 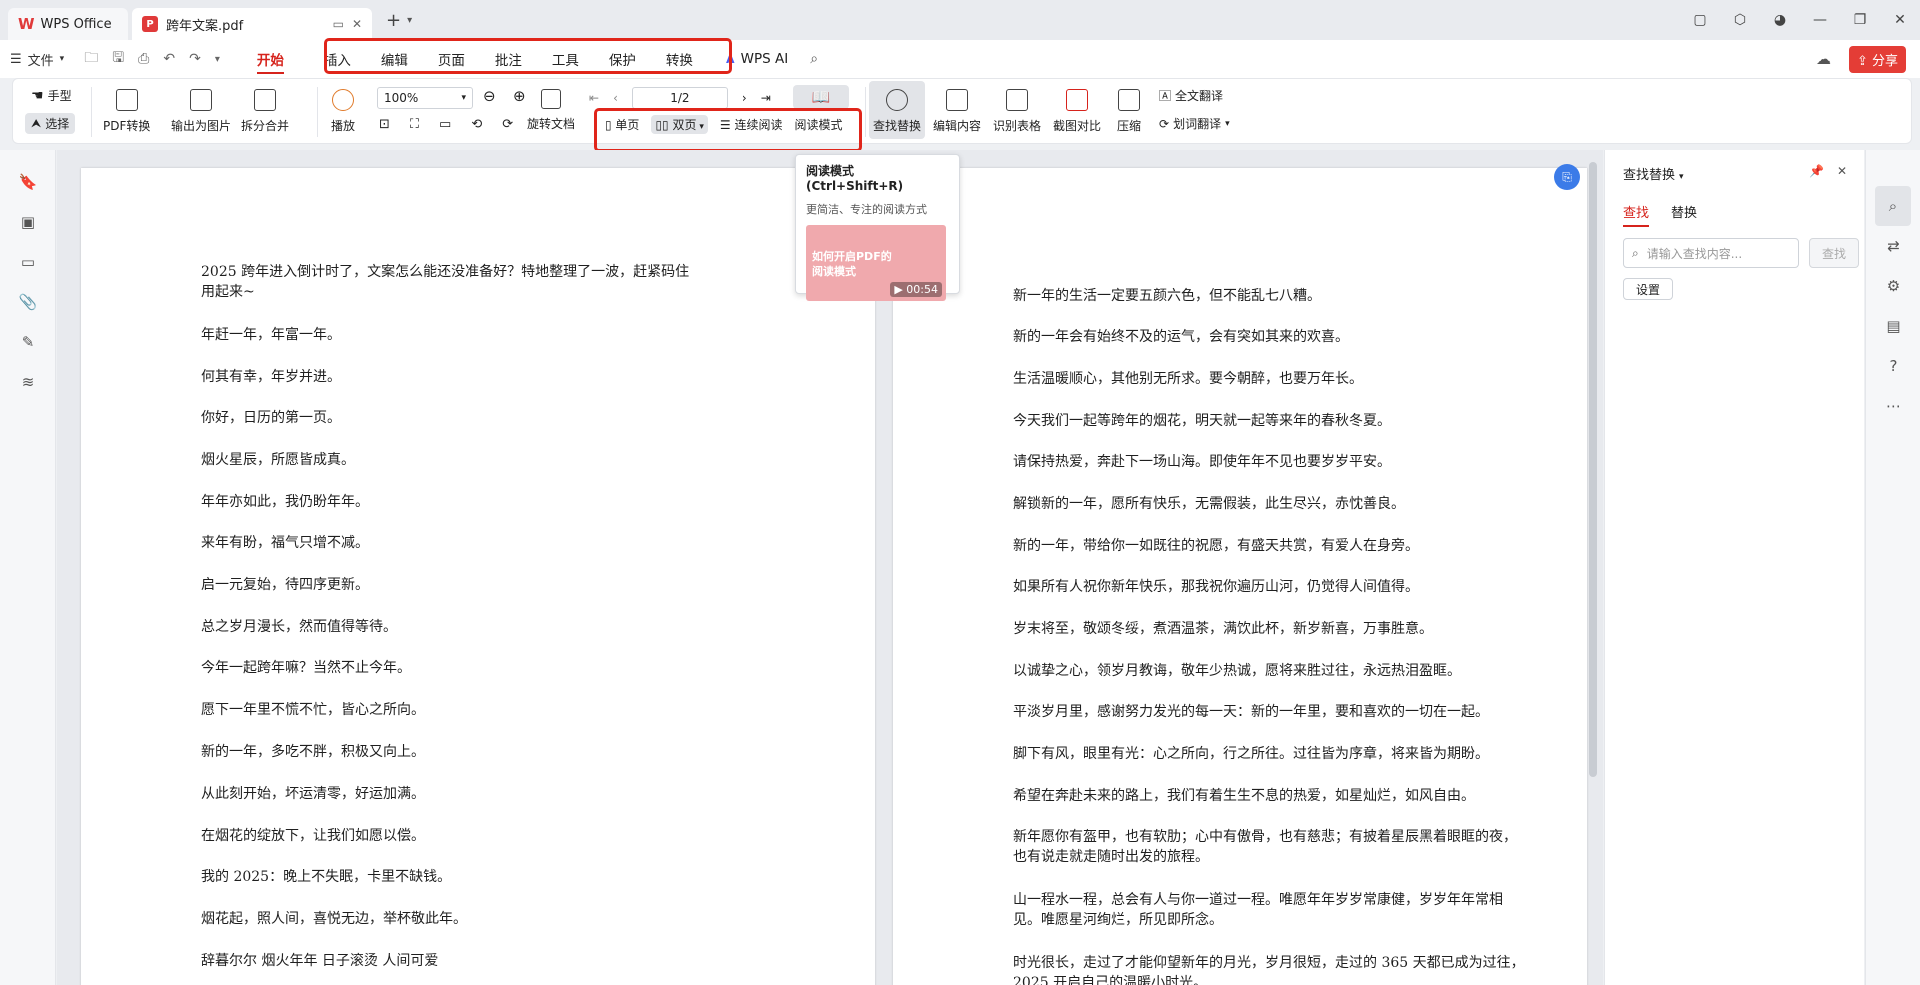 What do you see at coordinates (357, 24) in the screenshot?
I see `close-tab-icon: ✕` at bounding box center [357, 24].